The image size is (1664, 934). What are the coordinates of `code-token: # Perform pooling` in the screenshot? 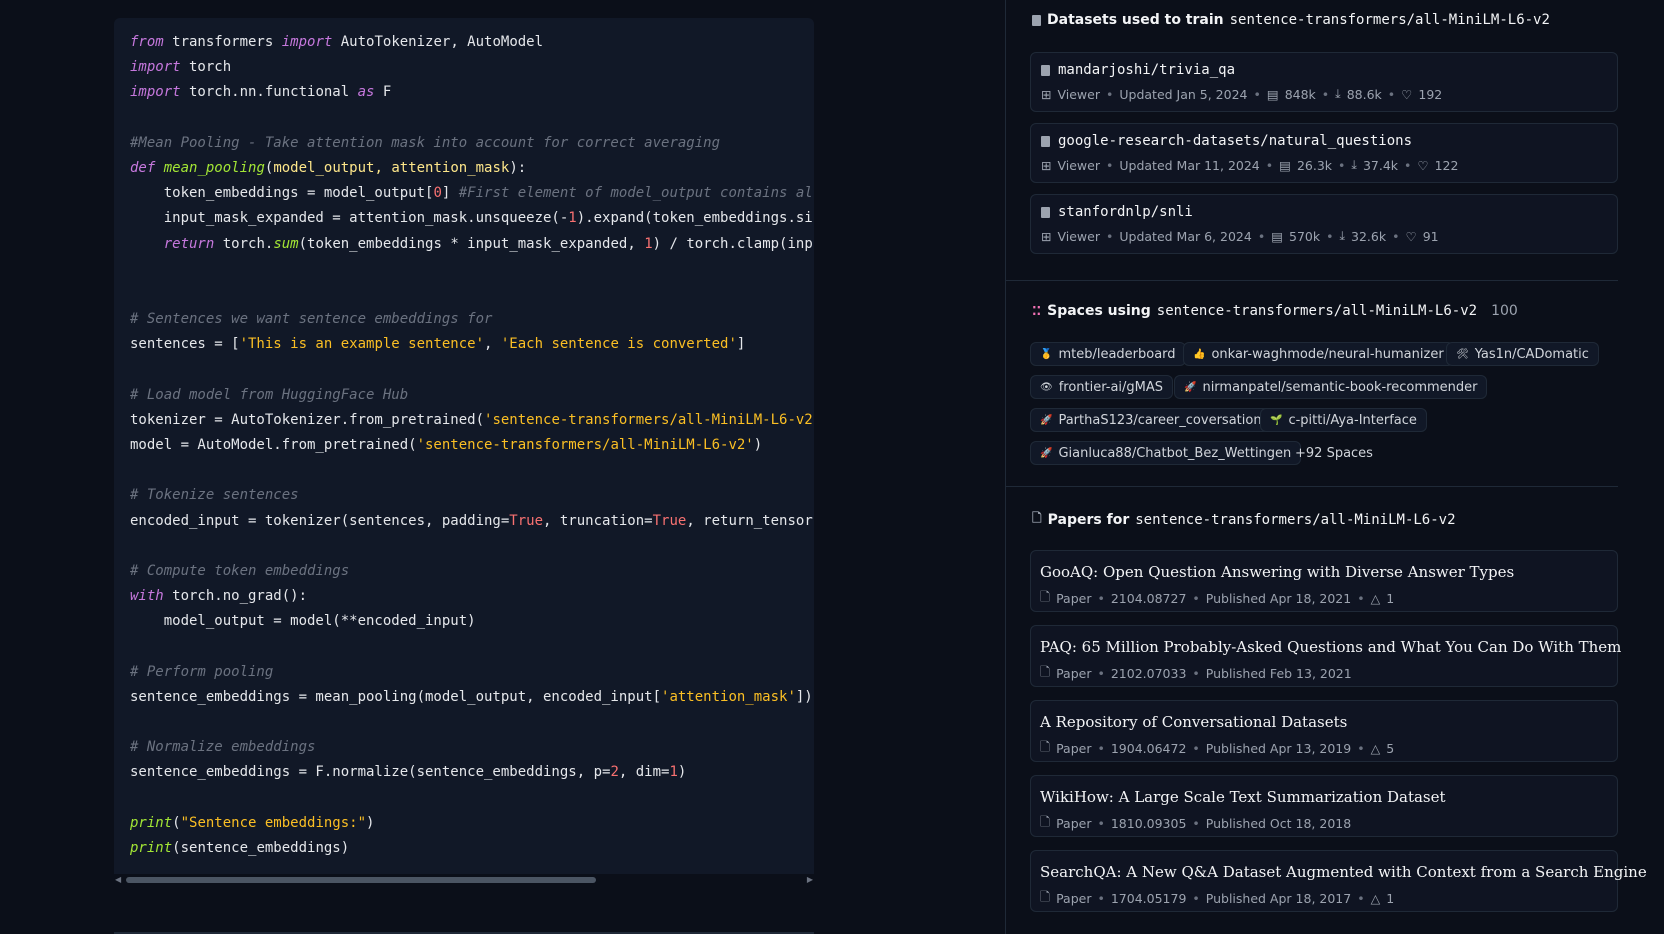 It's located at (202, 671).